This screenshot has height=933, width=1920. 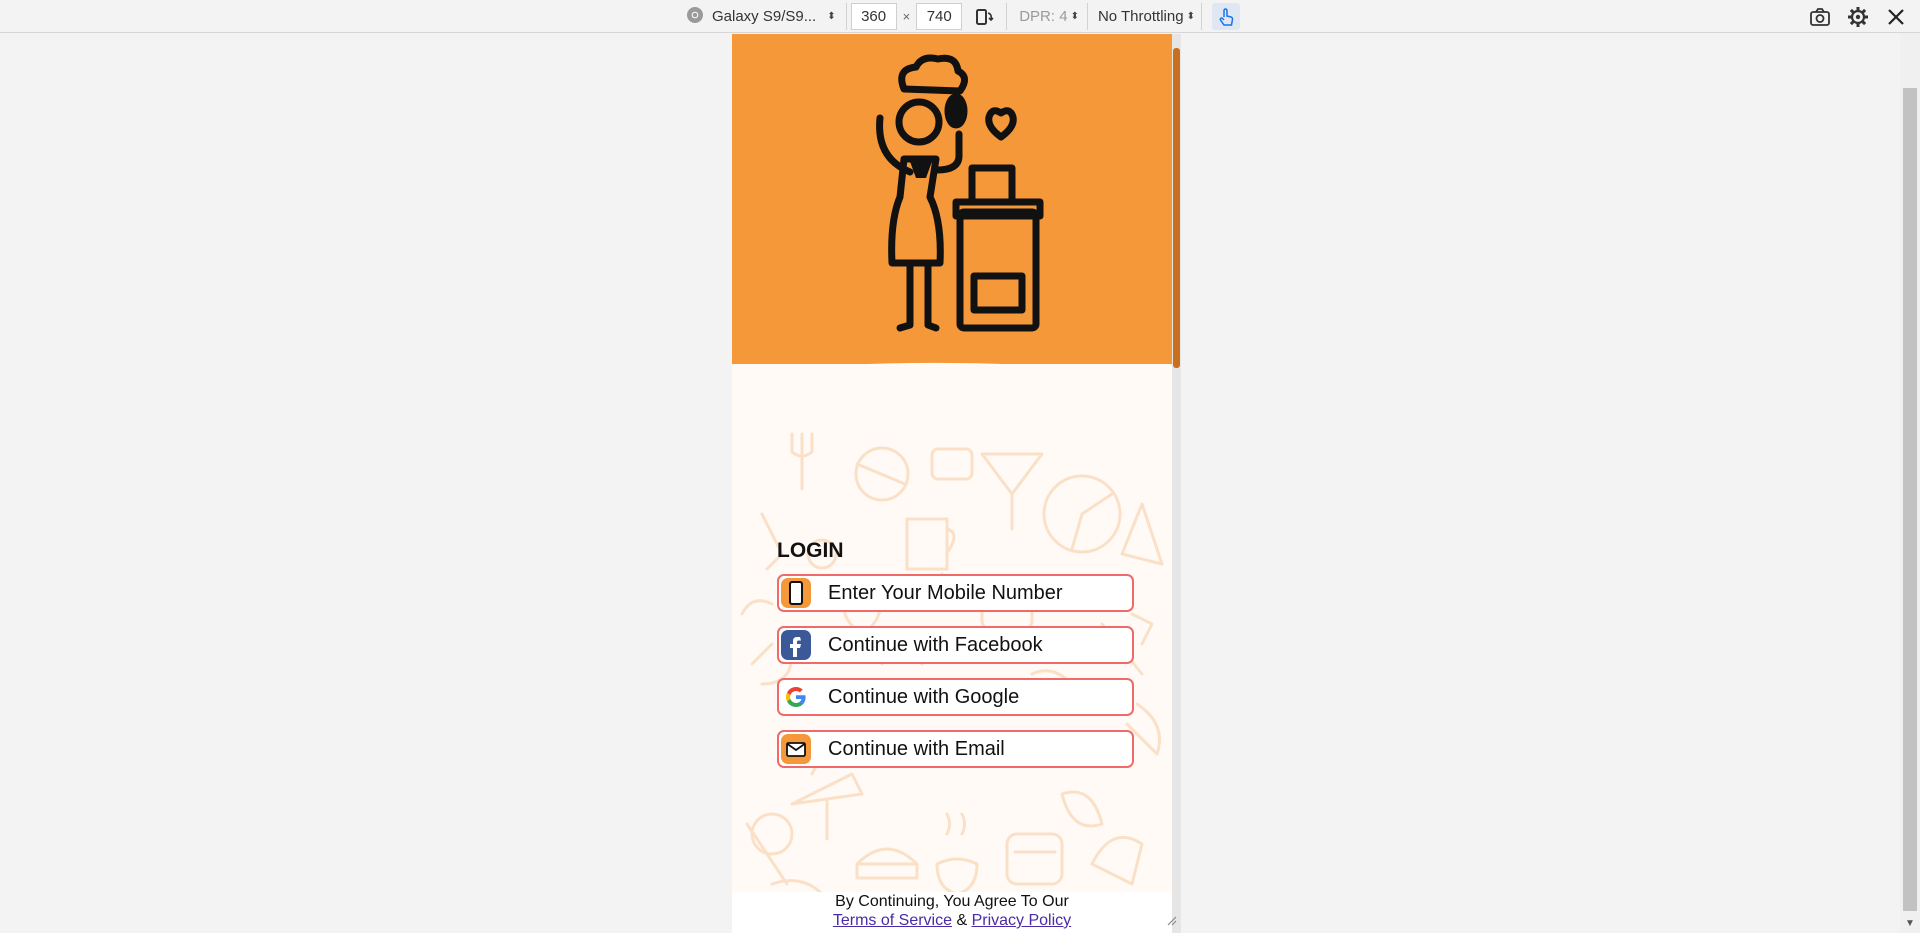 What do you see at coordinates (1141, 16) in the screenshot?
I see `throttling-select: No Throttling` at bounding box center [1141, 16].